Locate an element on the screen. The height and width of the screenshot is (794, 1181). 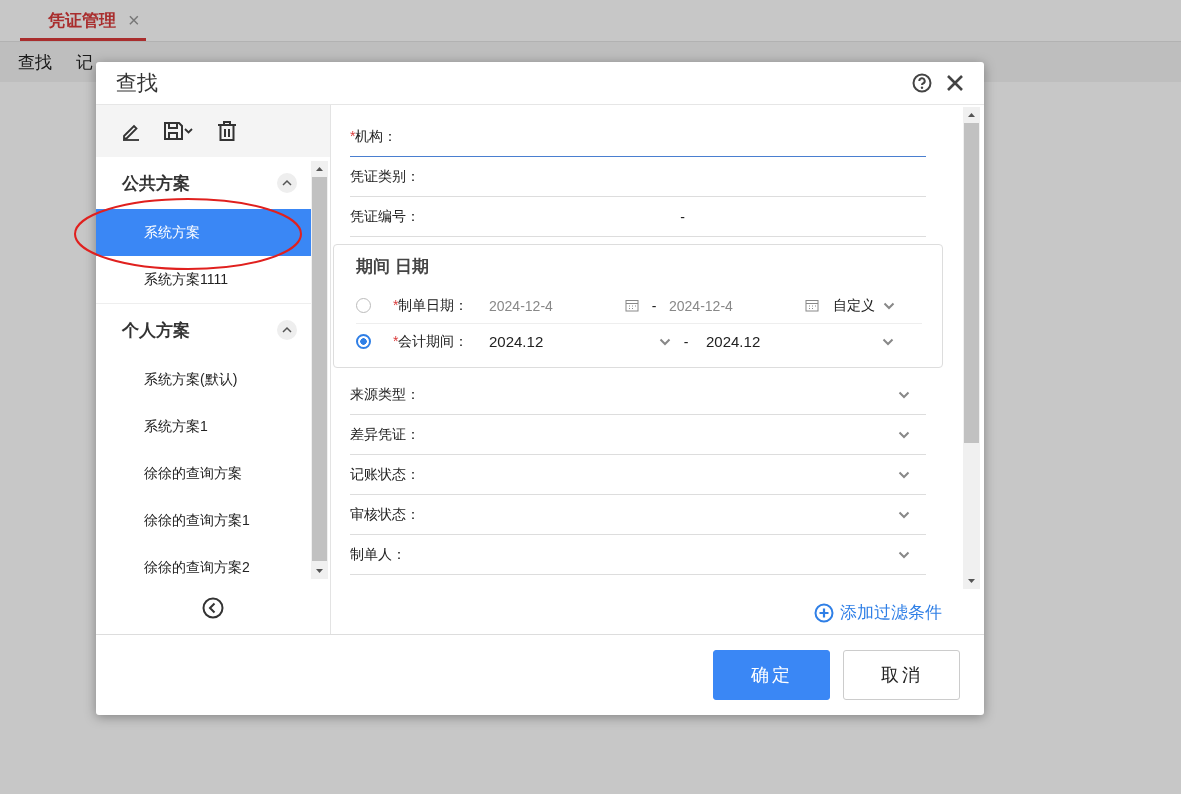
help-icon is located at coordinates (922, 83).